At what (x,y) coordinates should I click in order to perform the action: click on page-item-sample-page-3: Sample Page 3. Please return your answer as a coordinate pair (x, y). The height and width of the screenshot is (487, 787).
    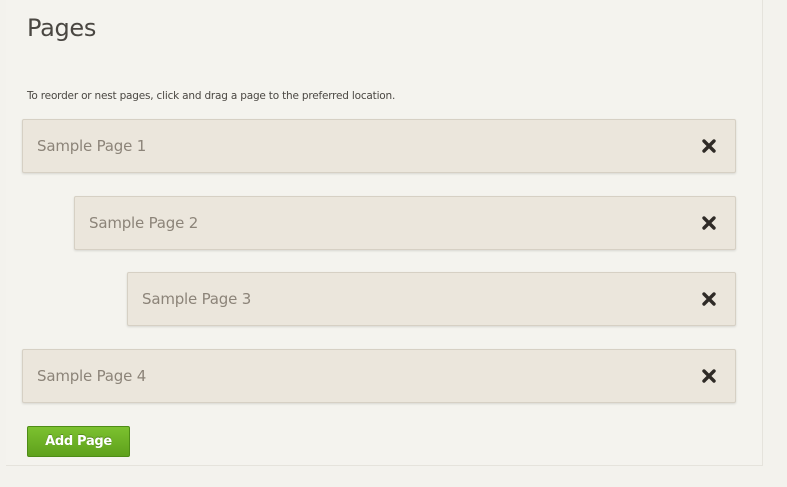
    Looking at the image, I should click on (431, 299).